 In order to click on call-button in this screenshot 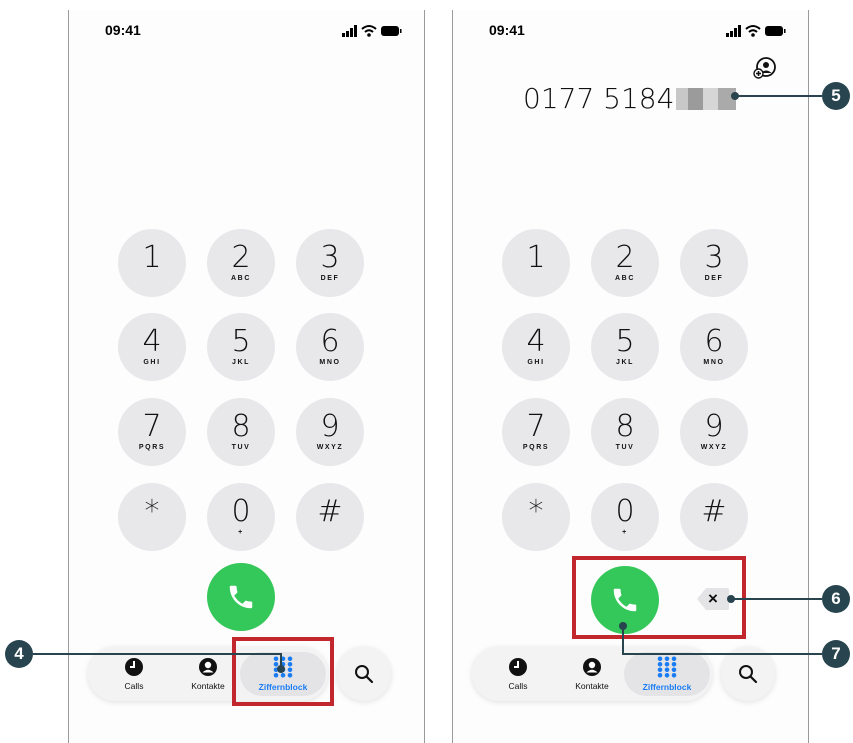, I will do `click(241, 597)`.